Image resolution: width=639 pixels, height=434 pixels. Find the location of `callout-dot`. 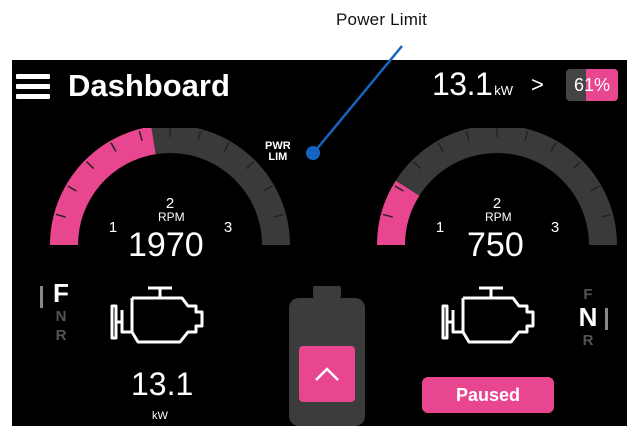

callout-dot is located at coordinates (313, 153).